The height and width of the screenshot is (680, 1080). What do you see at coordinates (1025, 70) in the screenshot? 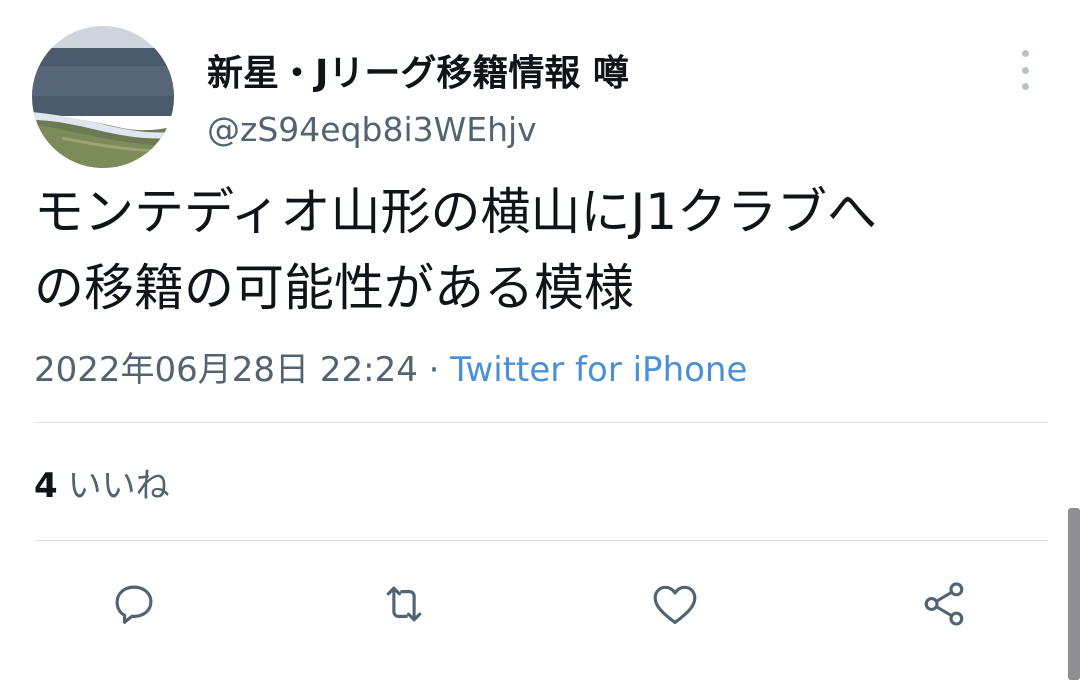
I see `more-vertical-icon` at bounding box center [1025, 70].